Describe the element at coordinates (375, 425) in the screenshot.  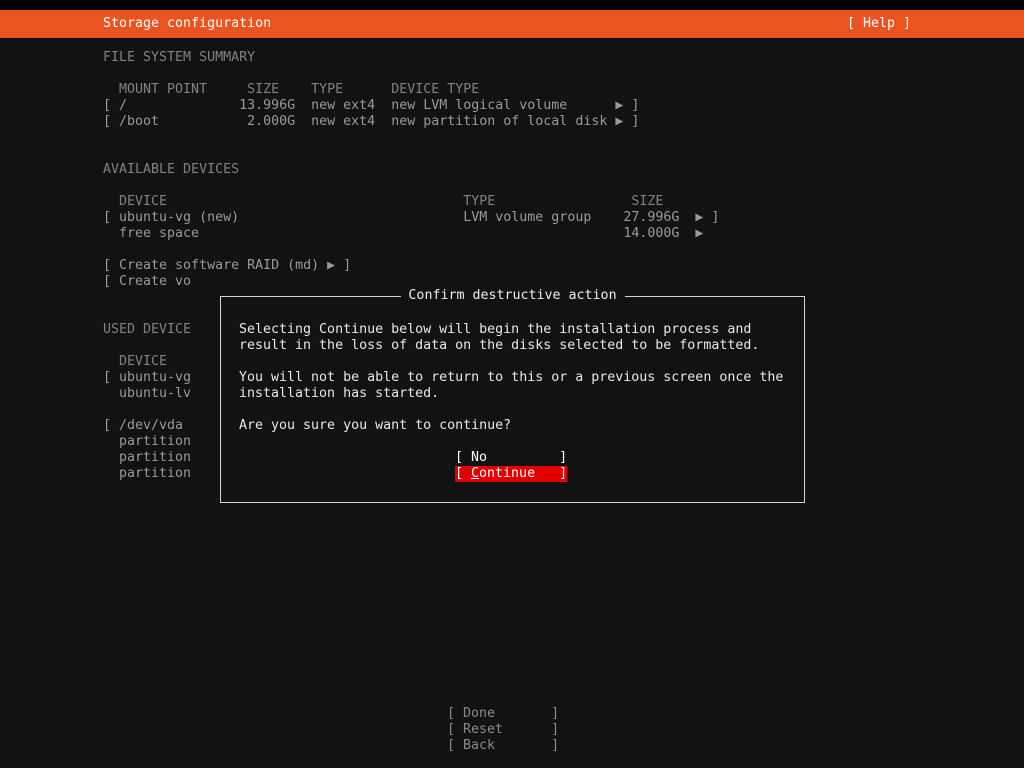
I see `dialog-question: Are you sure you want to continue?` at that location.